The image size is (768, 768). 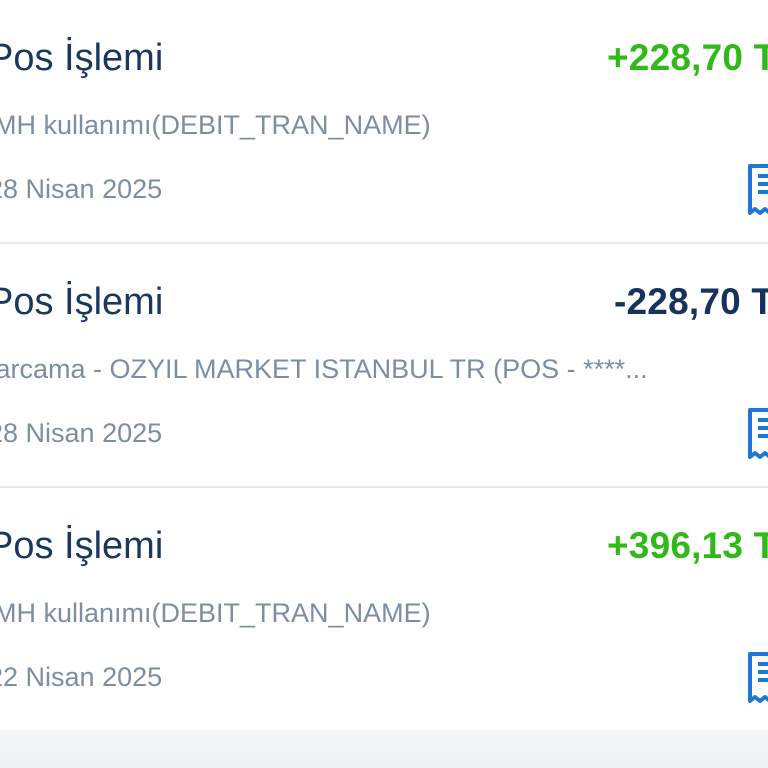 What do you see at coordinates (691, 301) in the screenshot?
I see `transaction-amount: -228,70 TL` at bounding box center [691, 301].